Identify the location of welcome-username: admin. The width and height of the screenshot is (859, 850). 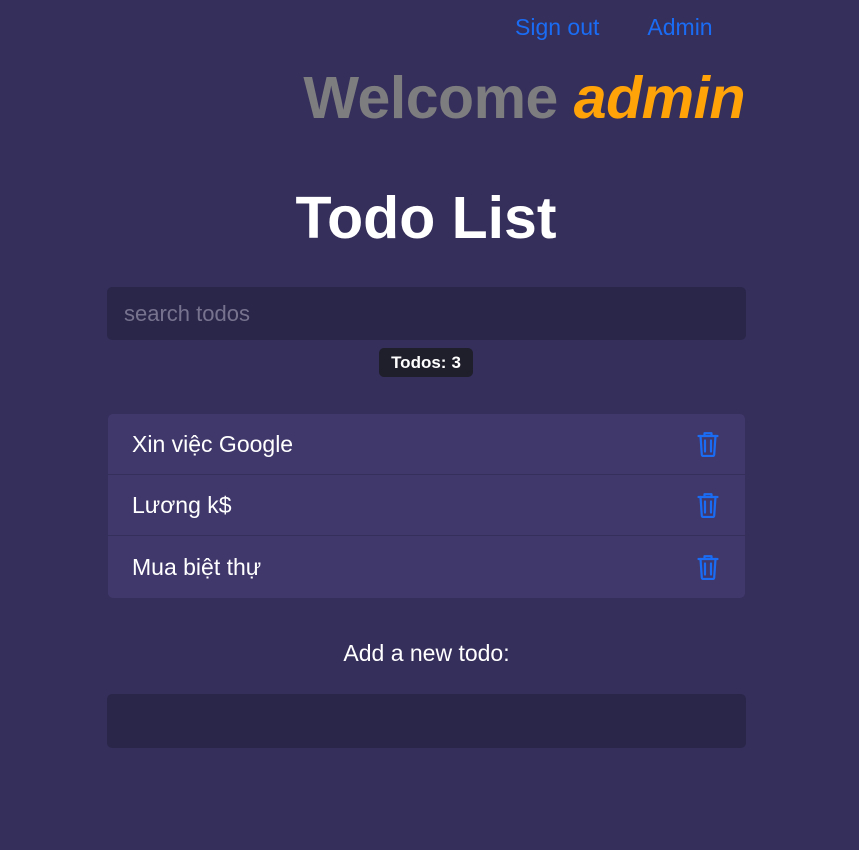
(659, 98).